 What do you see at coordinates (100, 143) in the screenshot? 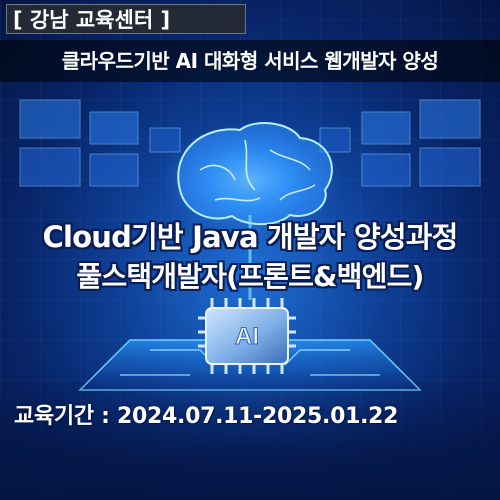
I see `left-panels` at bounding box center [100, 143].